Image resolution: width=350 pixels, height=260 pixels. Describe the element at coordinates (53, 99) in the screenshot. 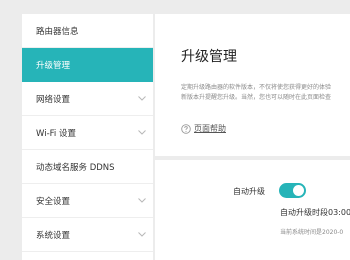

I see `sidebar-item-label: 网络设置` at that location.